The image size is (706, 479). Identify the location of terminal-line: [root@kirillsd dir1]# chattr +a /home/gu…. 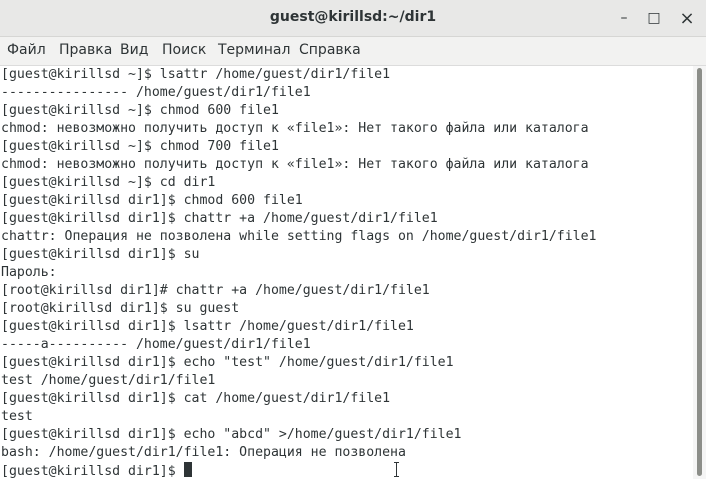
(215, 290).